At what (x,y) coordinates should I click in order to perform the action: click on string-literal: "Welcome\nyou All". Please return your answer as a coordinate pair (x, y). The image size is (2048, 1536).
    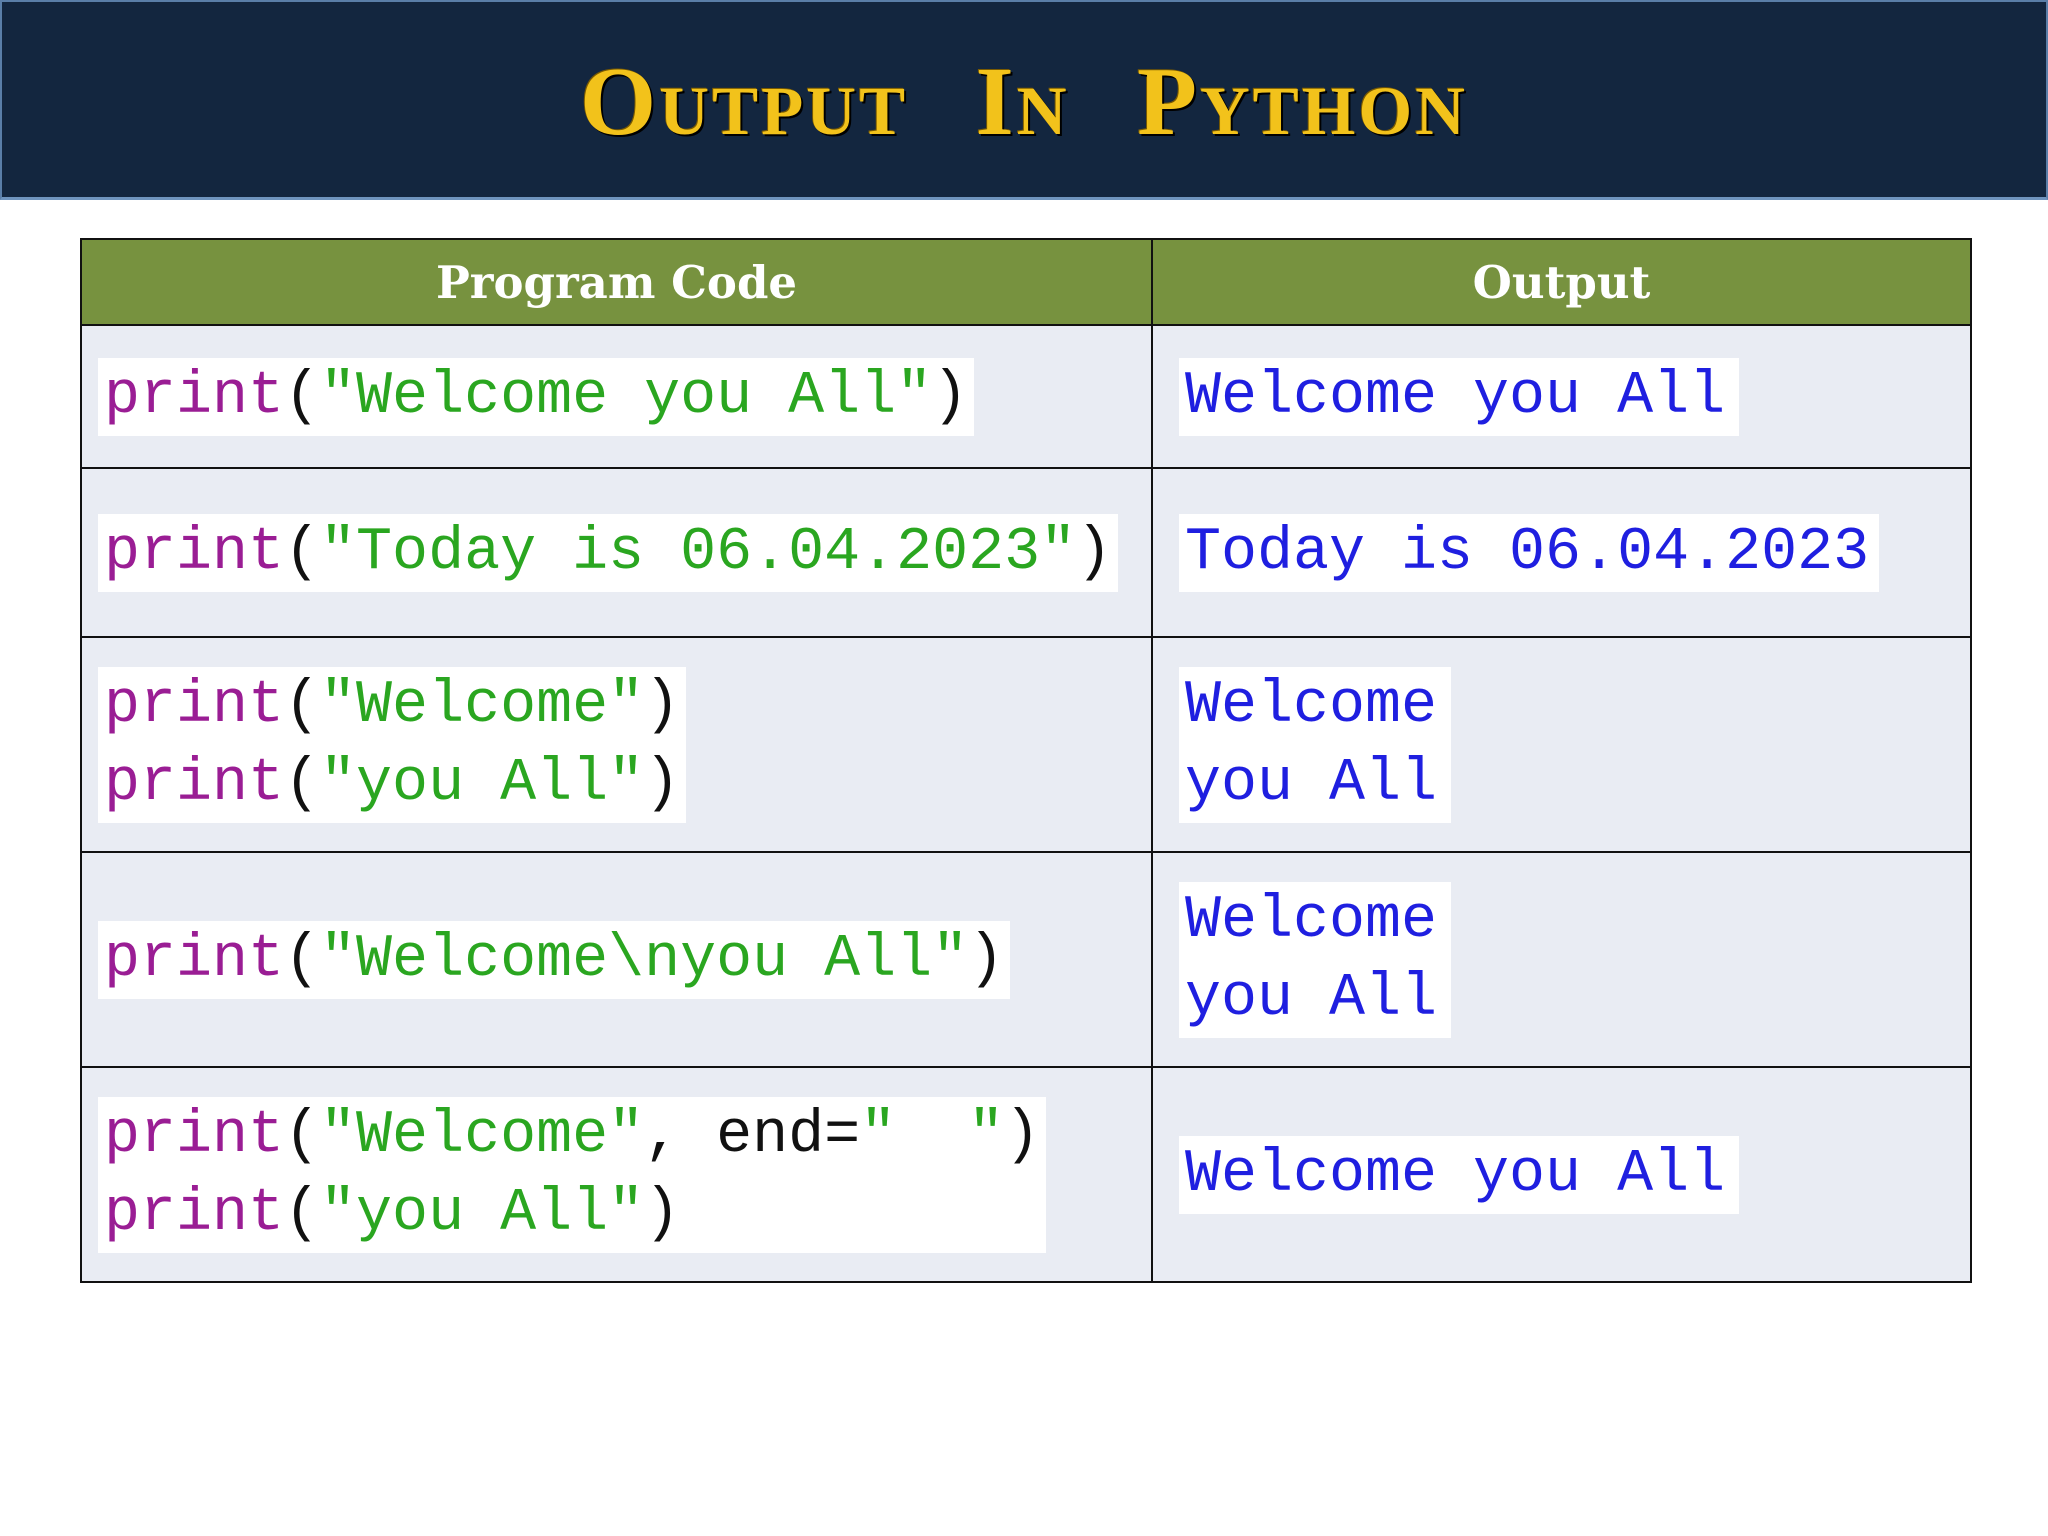
    Looking at the image, I should click on (644, 959).